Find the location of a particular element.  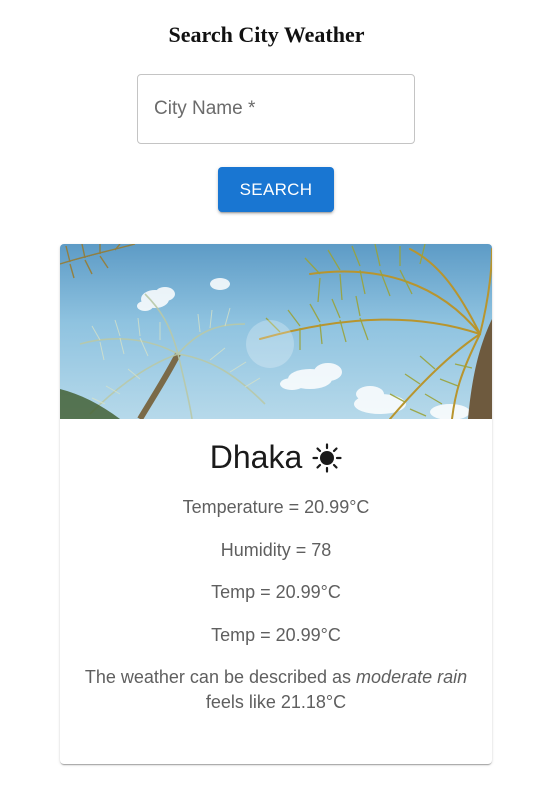

city-name: Dhaka is located at coordinates (256, 457).